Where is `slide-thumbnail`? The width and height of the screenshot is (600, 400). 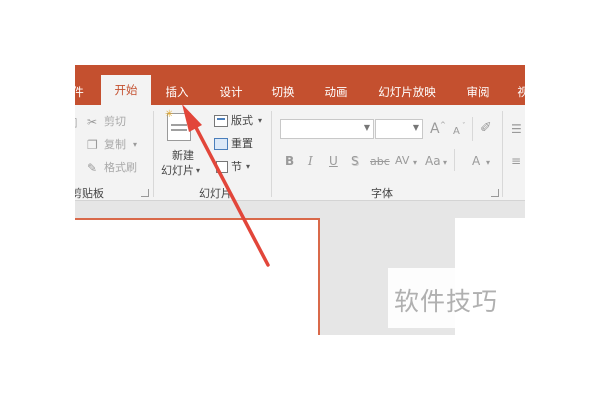
slide-thumbnail is located at coordinates (197, 276).